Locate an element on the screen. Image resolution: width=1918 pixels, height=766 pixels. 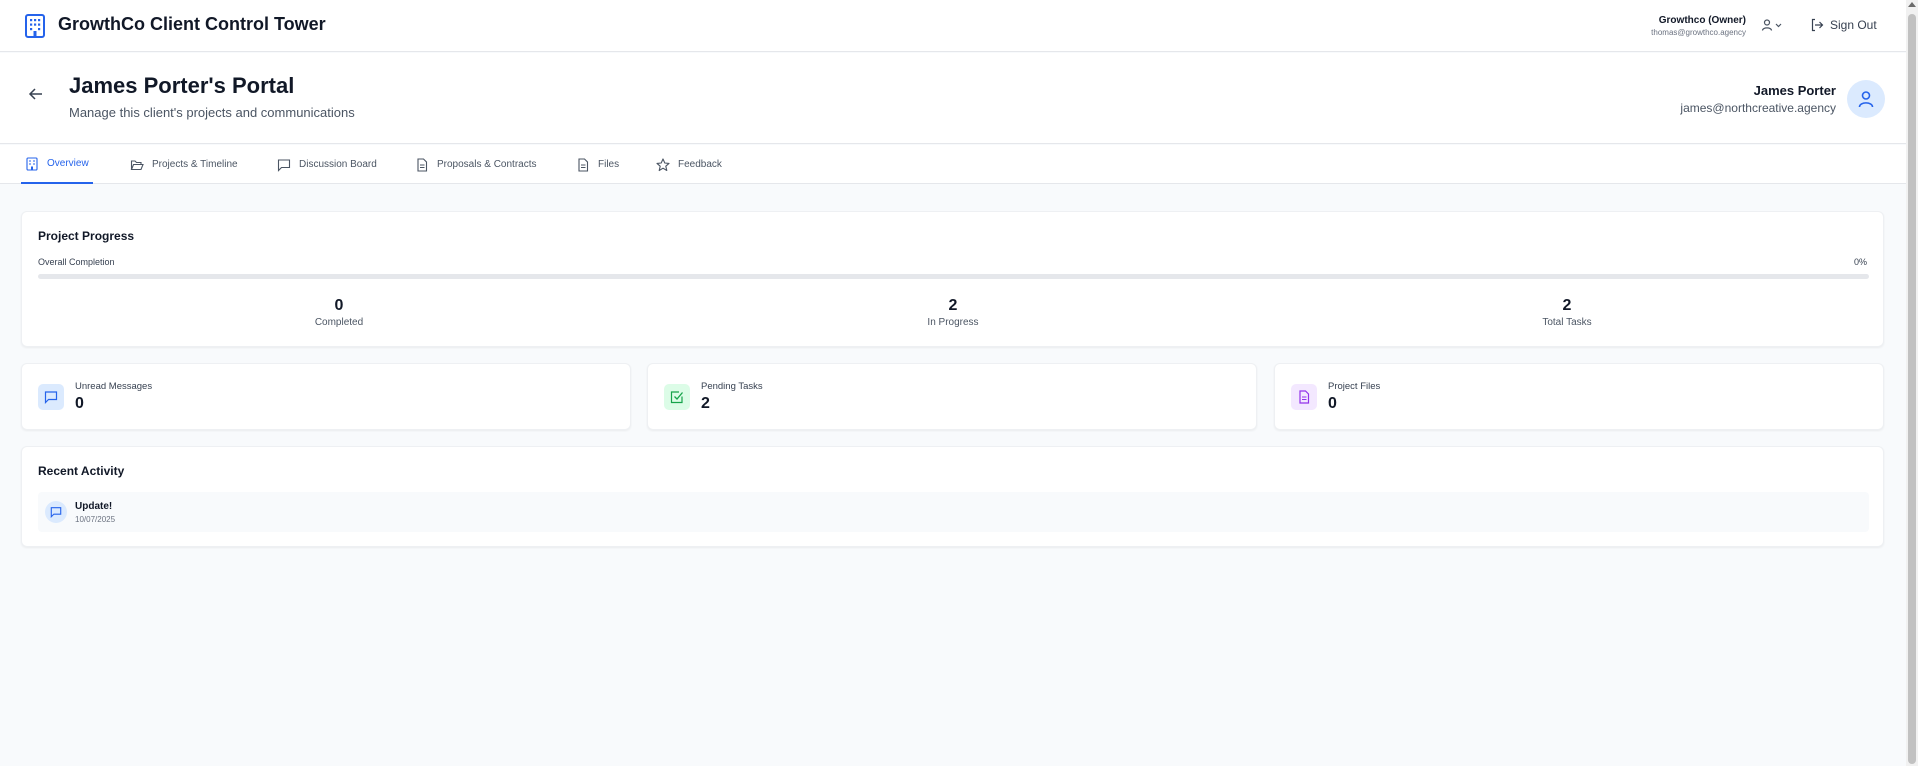
page-title: James Porter's Portal is located at coordinates (182, 85).